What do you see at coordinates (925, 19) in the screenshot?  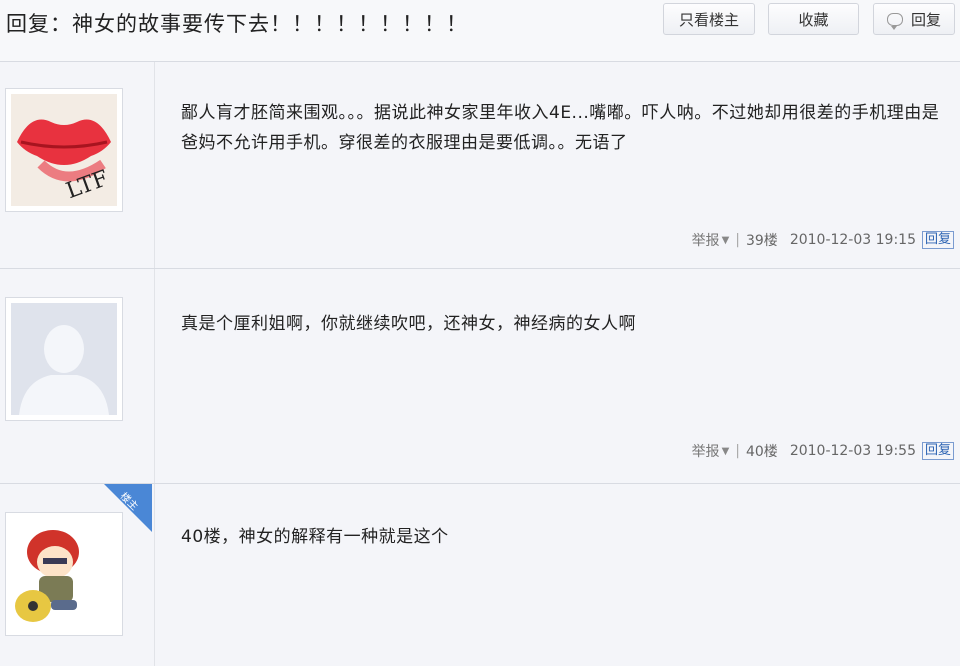 I see `reply-button-label: 回复` at bounding box center [925, 19].